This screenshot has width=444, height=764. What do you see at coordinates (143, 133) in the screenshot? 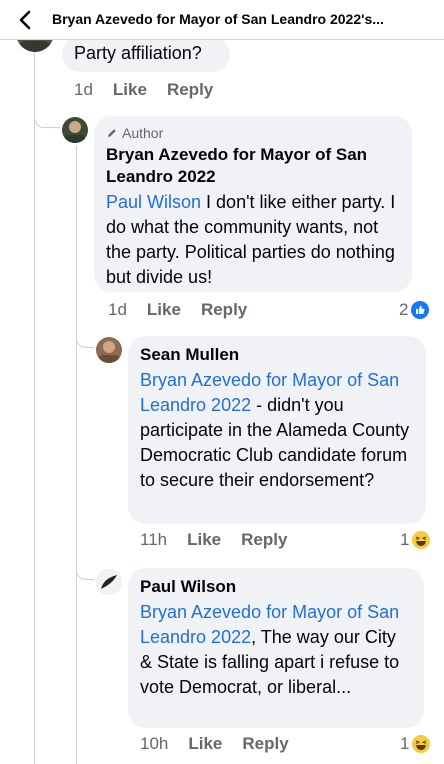
I see `author-label: Author` at bounding box center [143, 133].